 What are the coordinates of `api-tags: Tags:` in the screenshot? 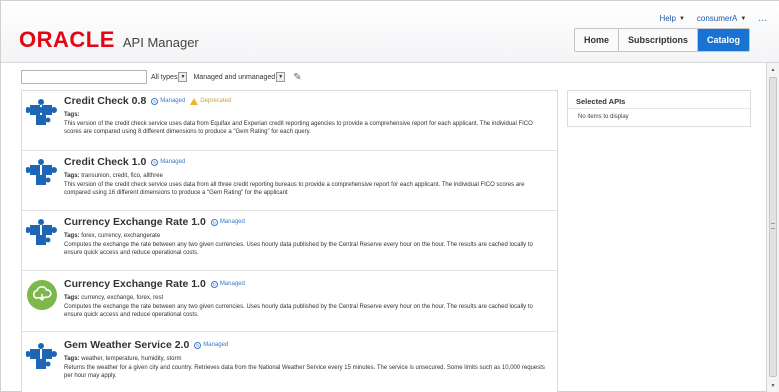 It's located at (72, 115).